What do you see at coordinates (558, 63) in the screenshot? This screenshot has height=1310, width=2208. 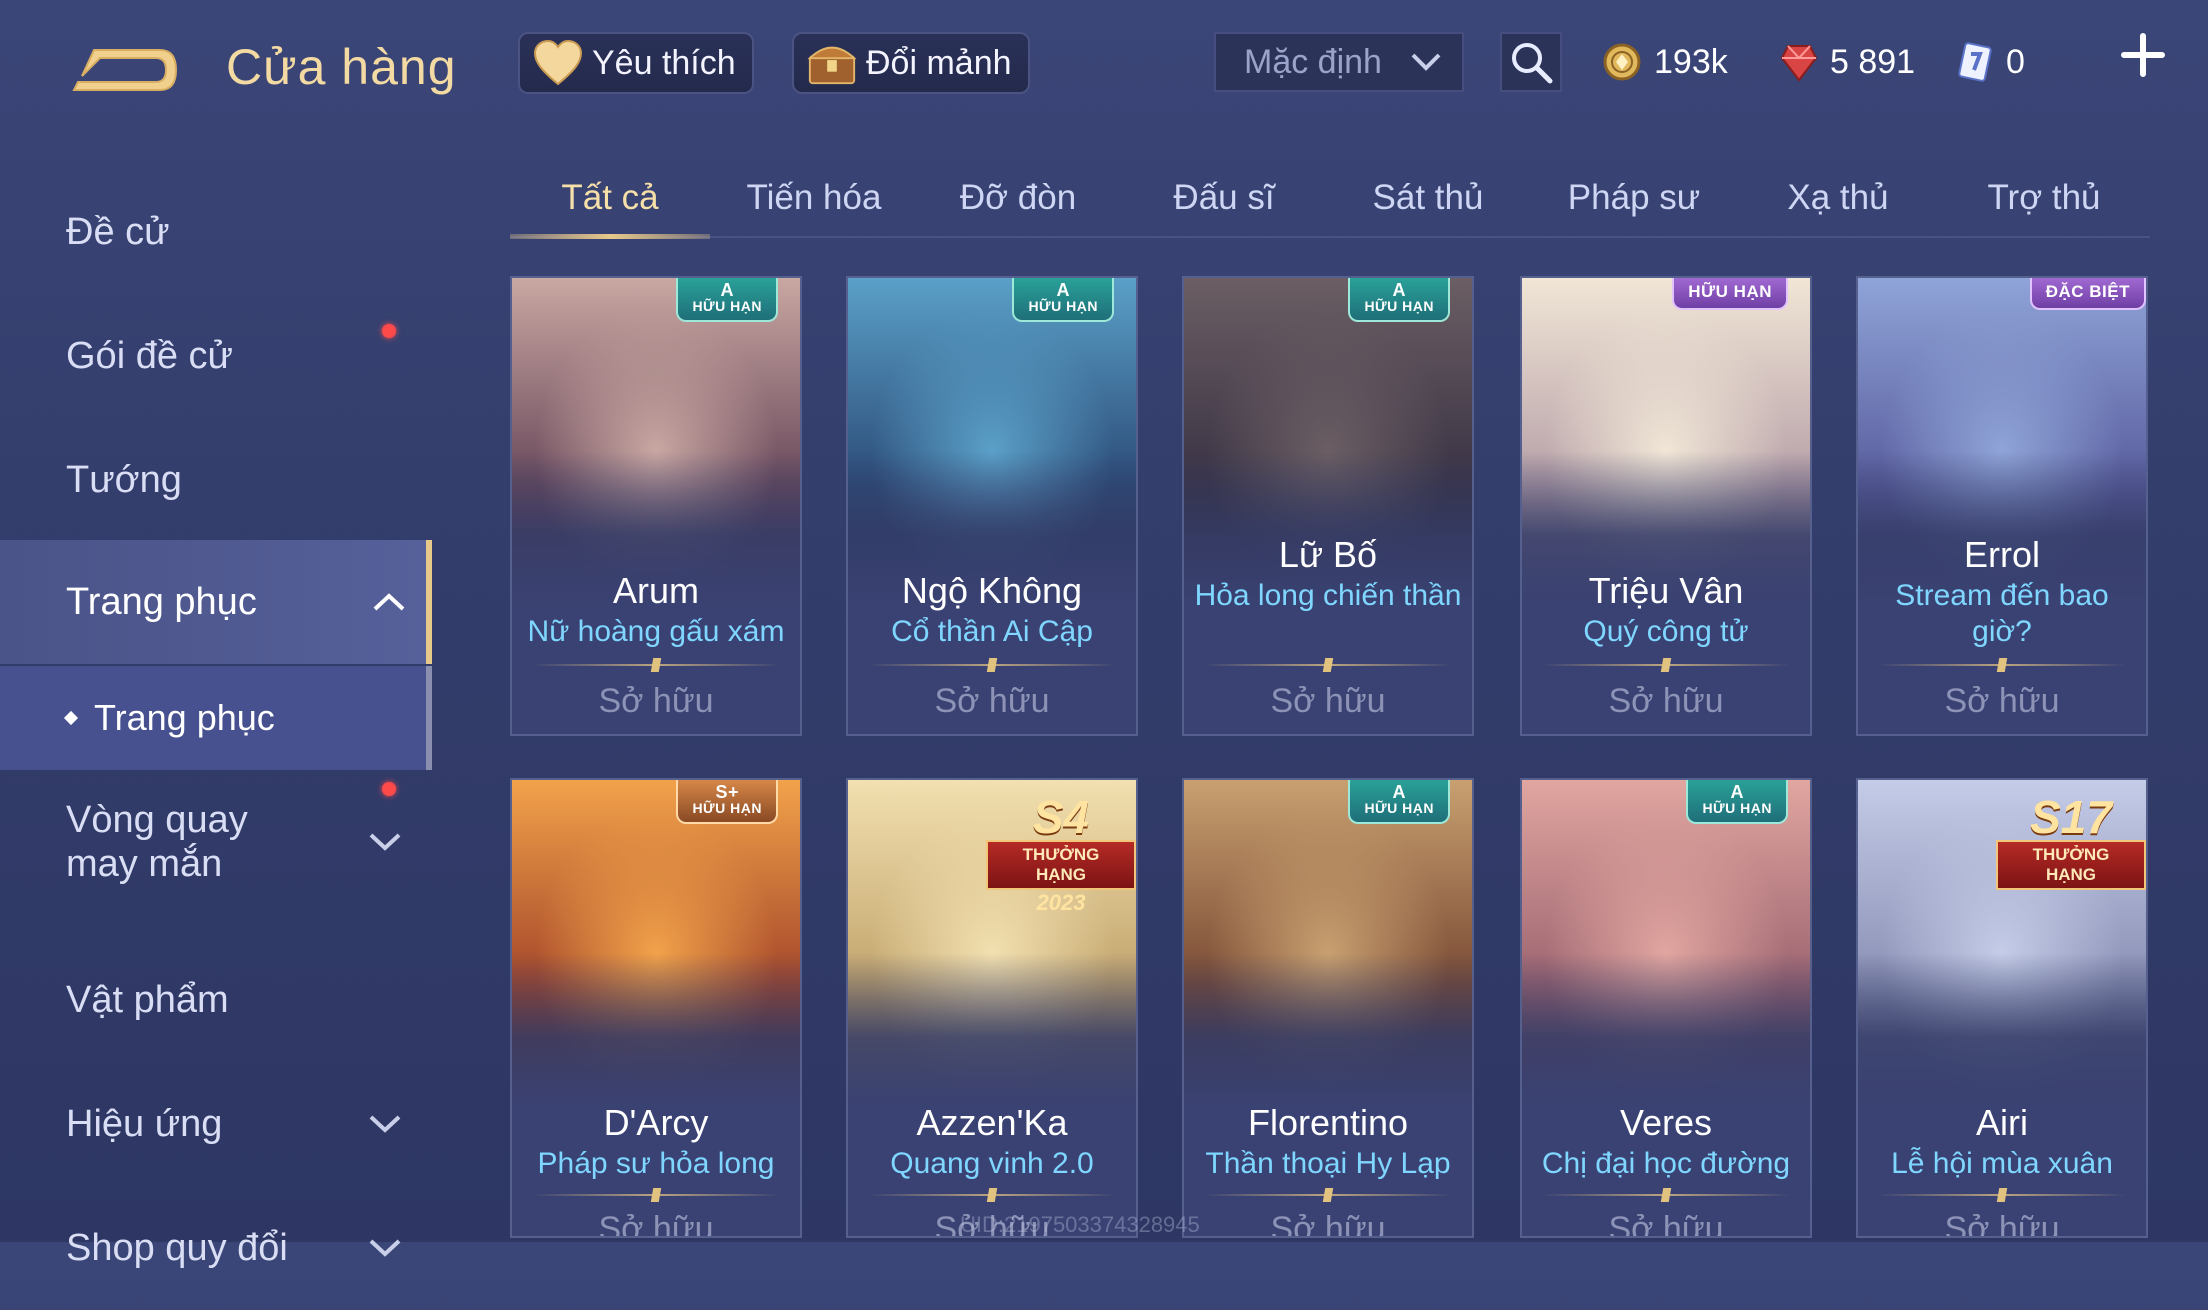 I see `heart-icon` at bounding box center [558, 63].